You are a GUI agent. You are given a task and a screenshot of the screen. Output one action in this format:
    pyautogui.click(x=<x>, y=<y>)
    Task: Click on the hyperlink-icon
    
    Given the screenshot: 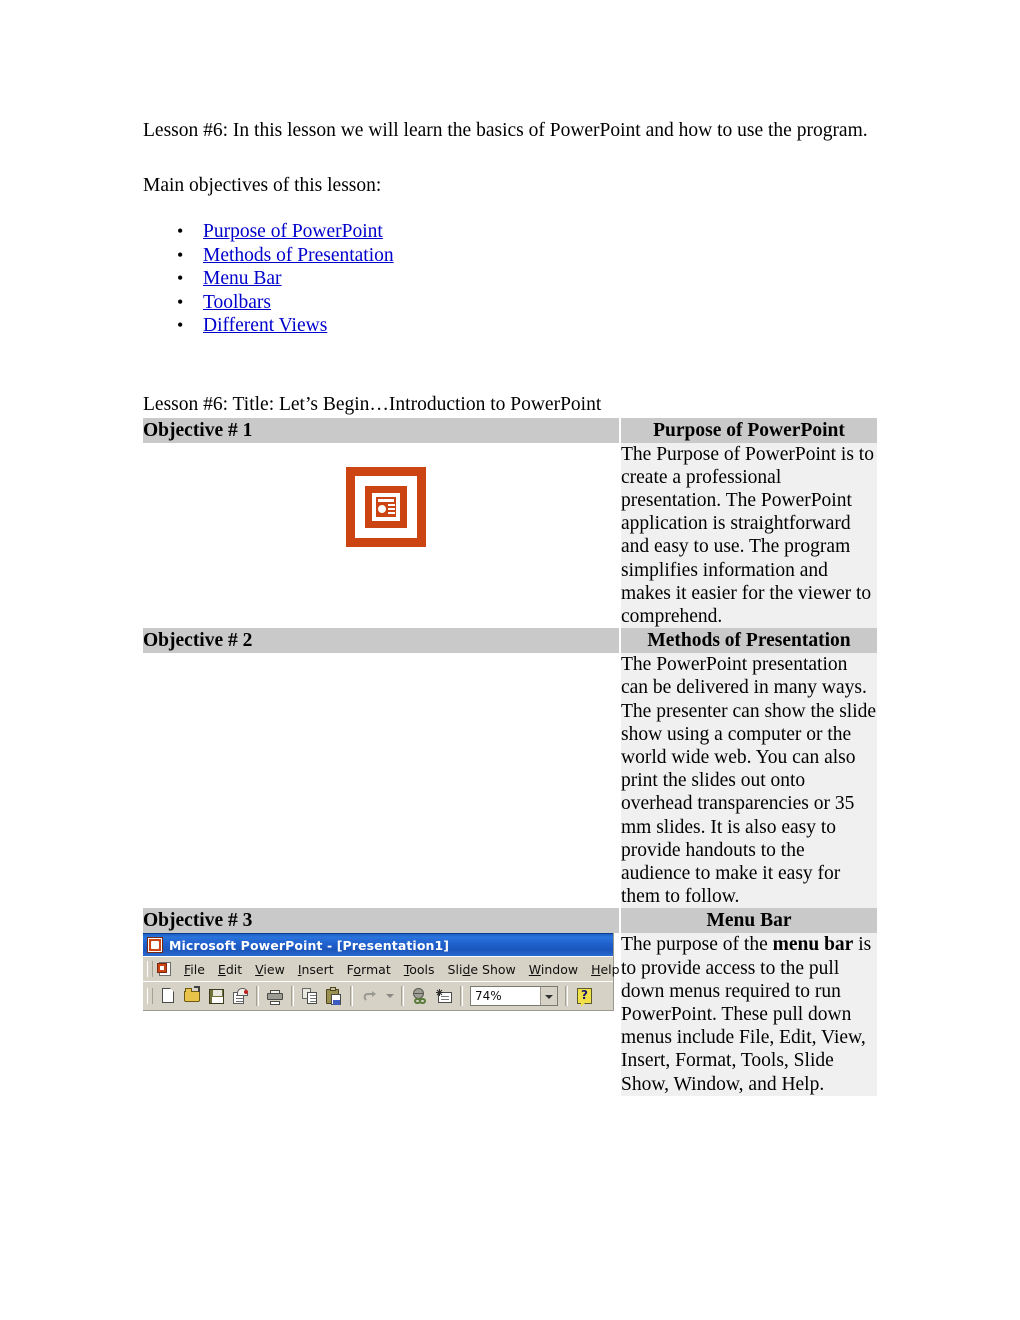 What is the action you would take?
    pyautogui.click(x=420, y=996)
    